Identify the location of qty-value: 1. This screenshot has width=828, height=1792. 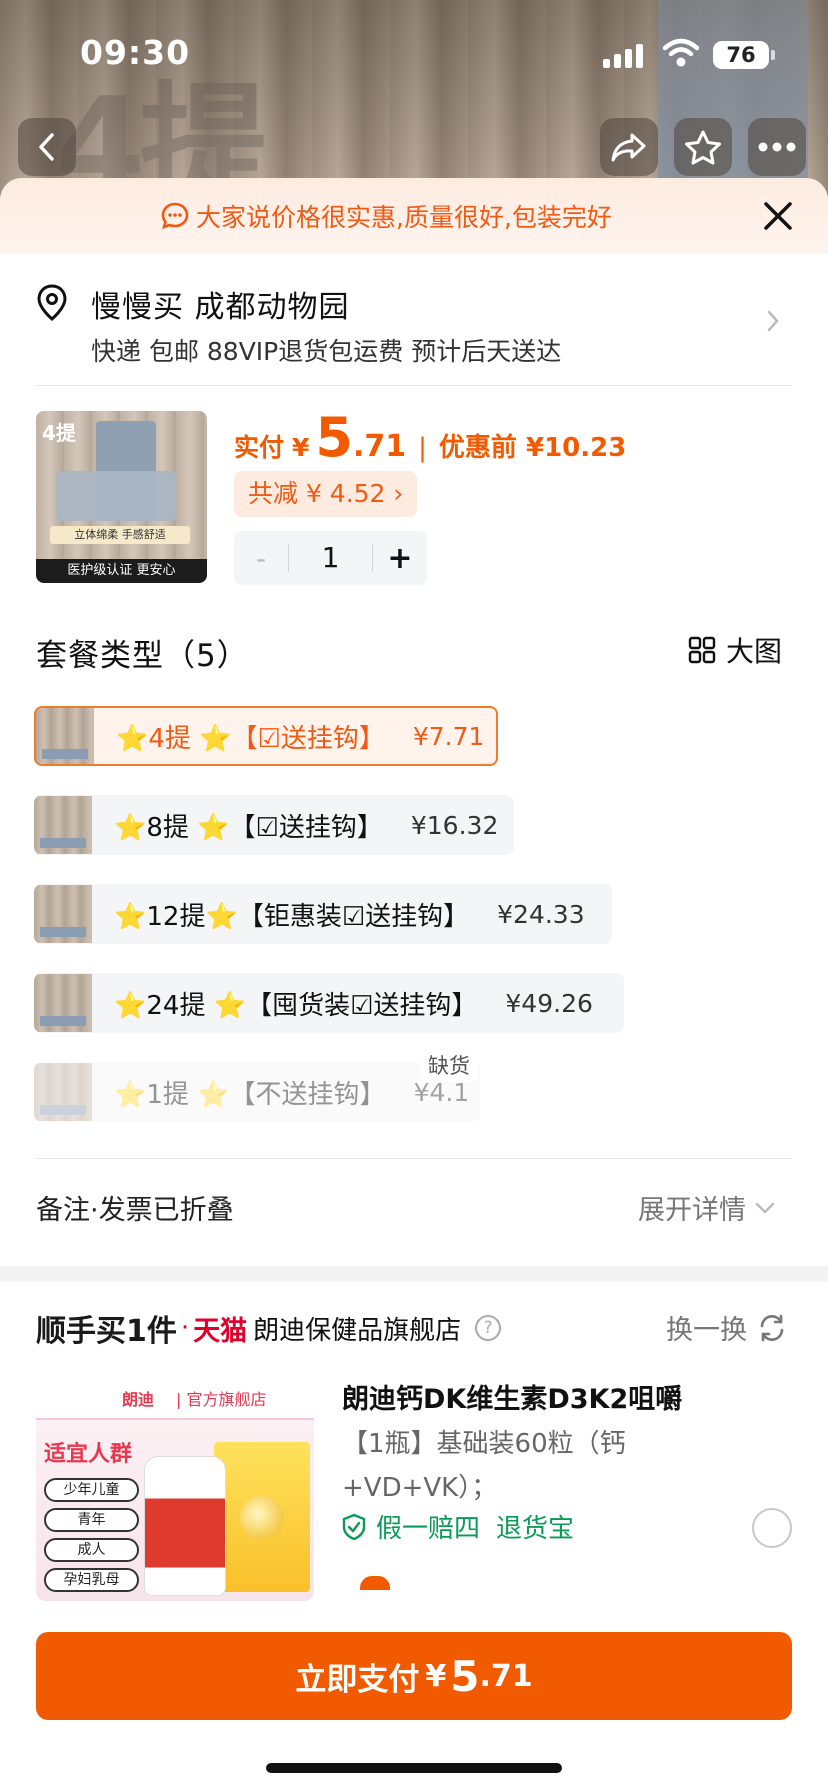
(330, 558).